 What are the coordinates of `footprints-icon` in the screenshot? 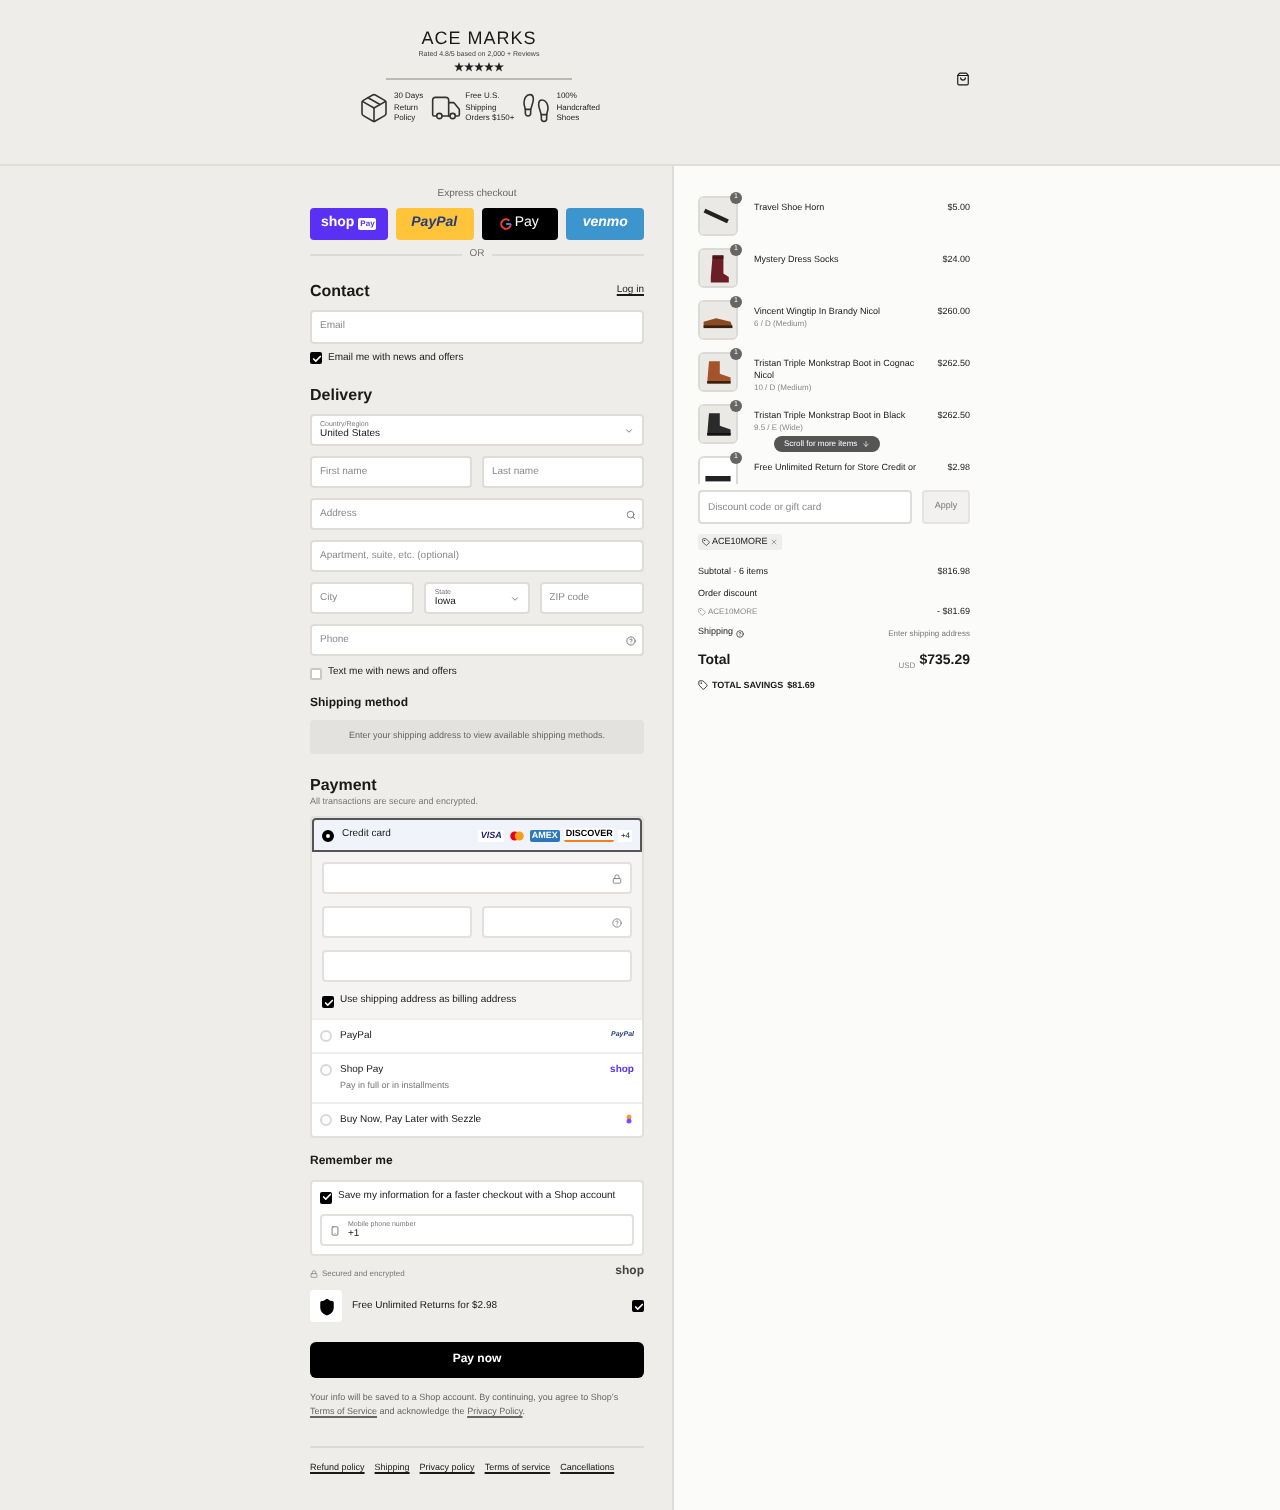 It's located at (536, 107).